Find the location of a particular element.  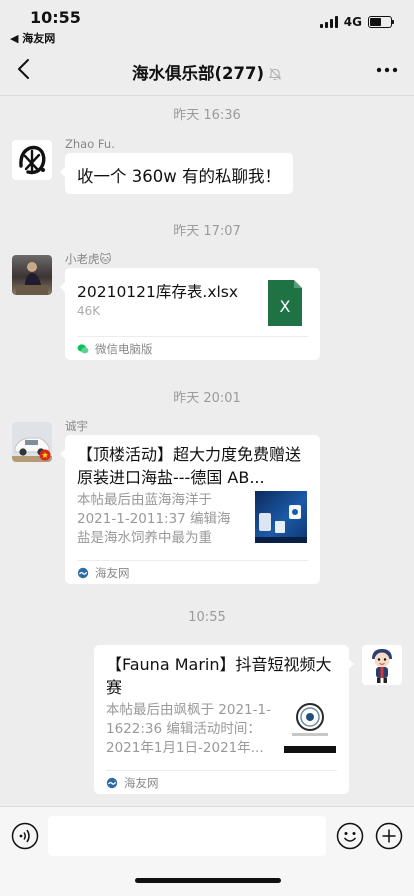

chat-title: 海水俱乐部(277) is located at coordinates (207, 72).